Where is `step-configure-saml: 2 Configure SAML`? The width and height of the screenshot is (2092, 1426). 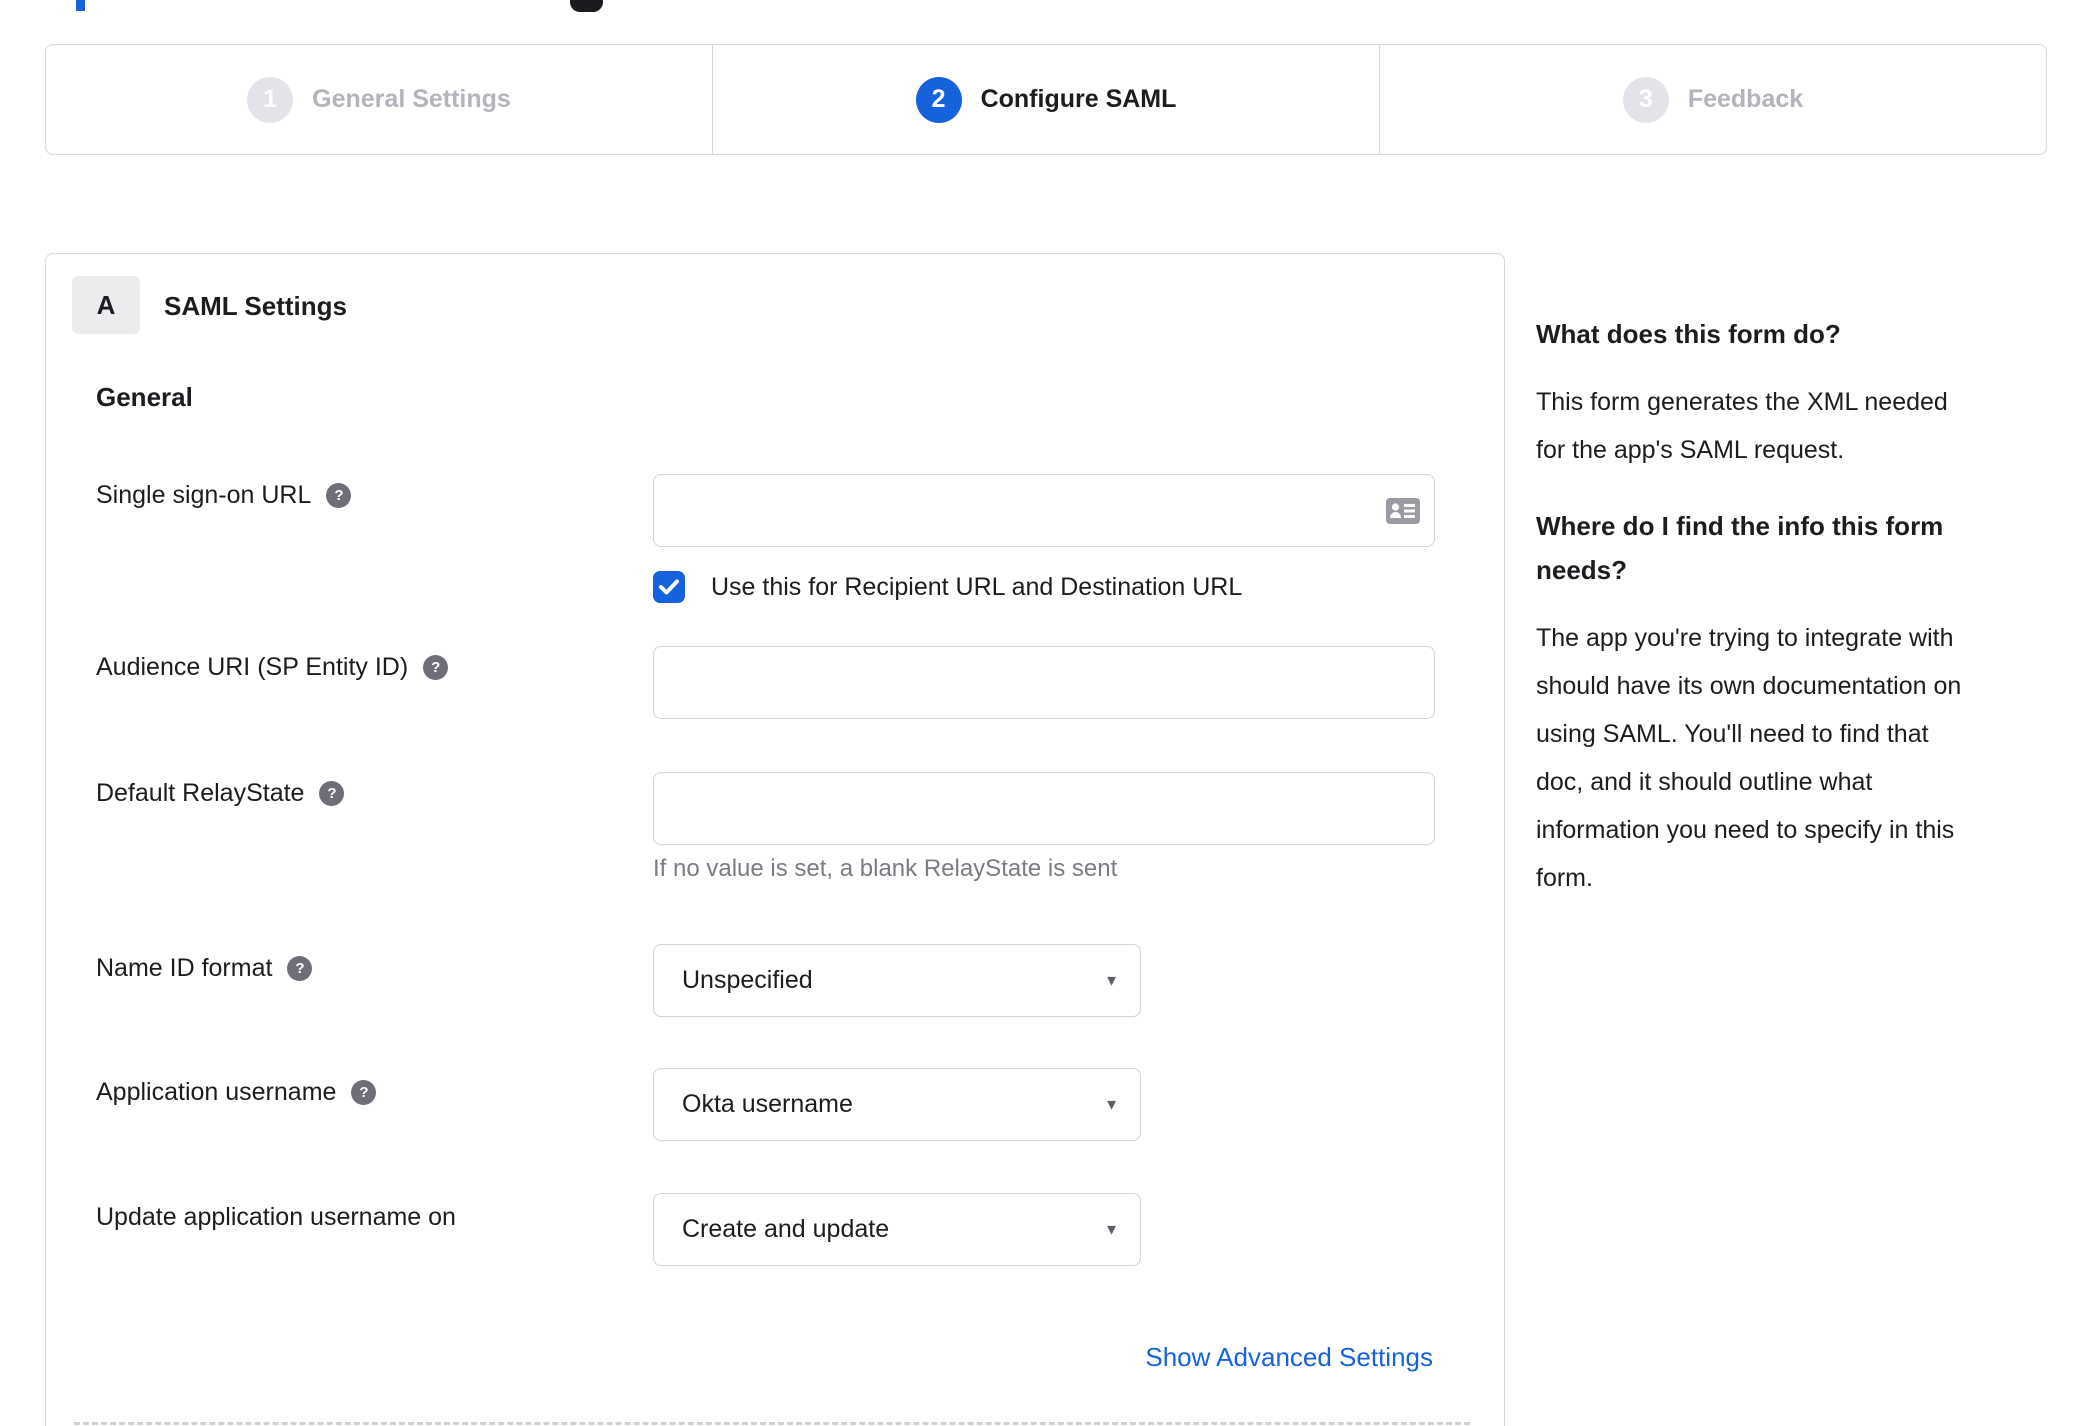 step-configure-saml: 2 Configure SAML is located at coordinates (1046, 99).